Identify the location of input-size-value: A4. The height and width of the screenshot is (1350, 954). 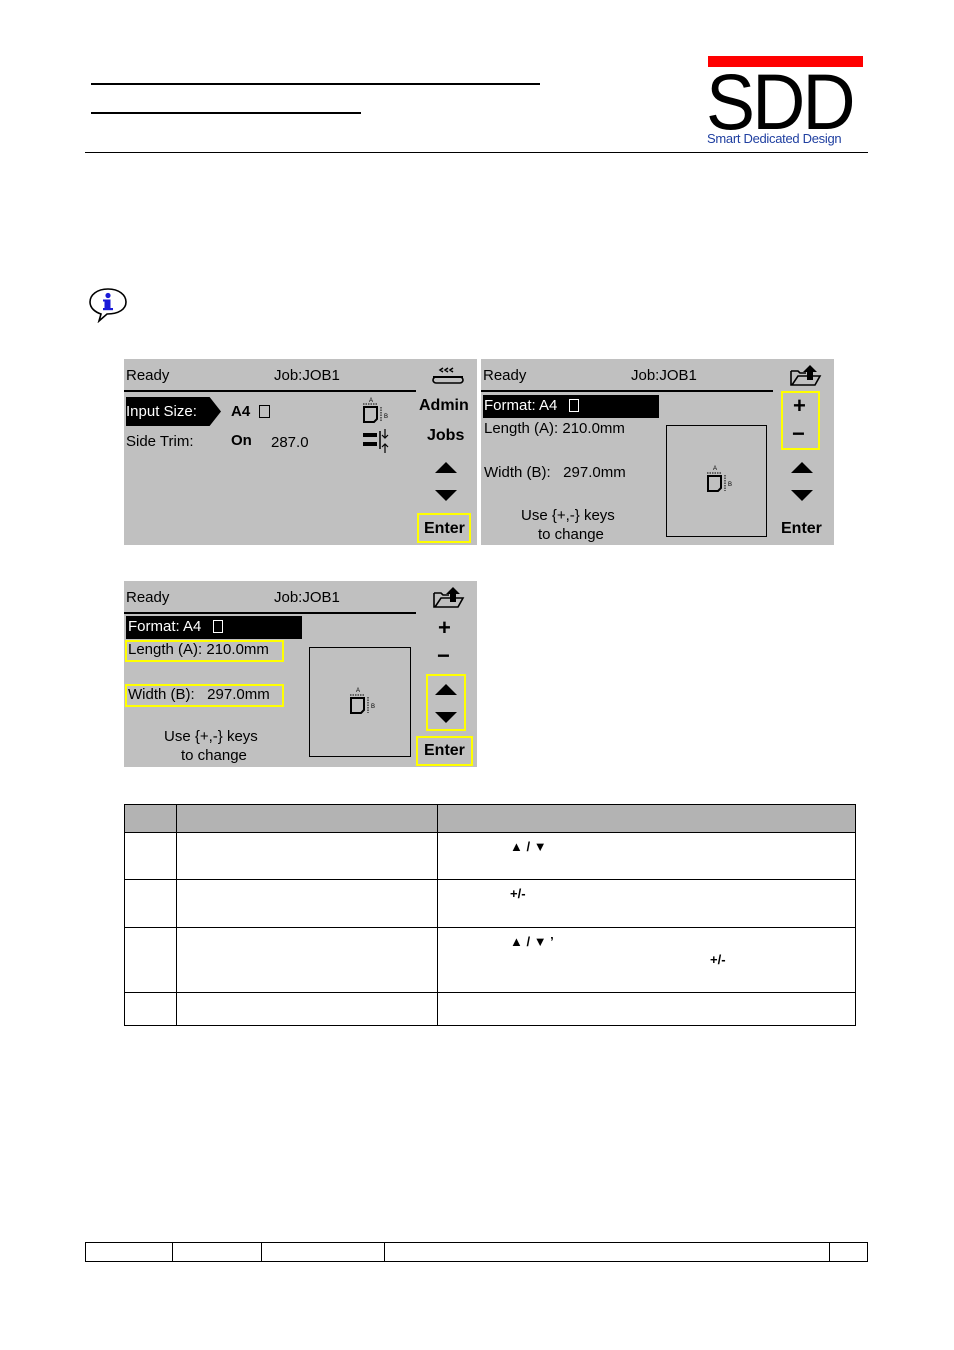
(241, 411).